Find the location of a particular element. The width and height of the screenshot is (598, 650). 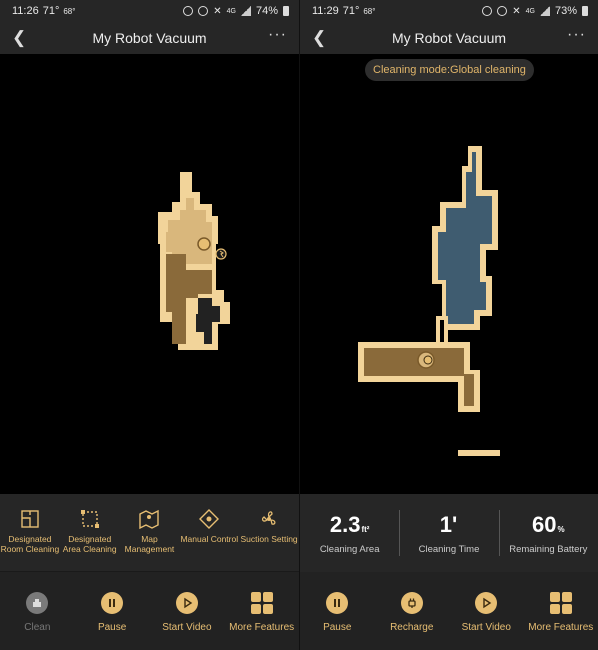

feature-label: Manual Control is located at coordinates (209, 539).